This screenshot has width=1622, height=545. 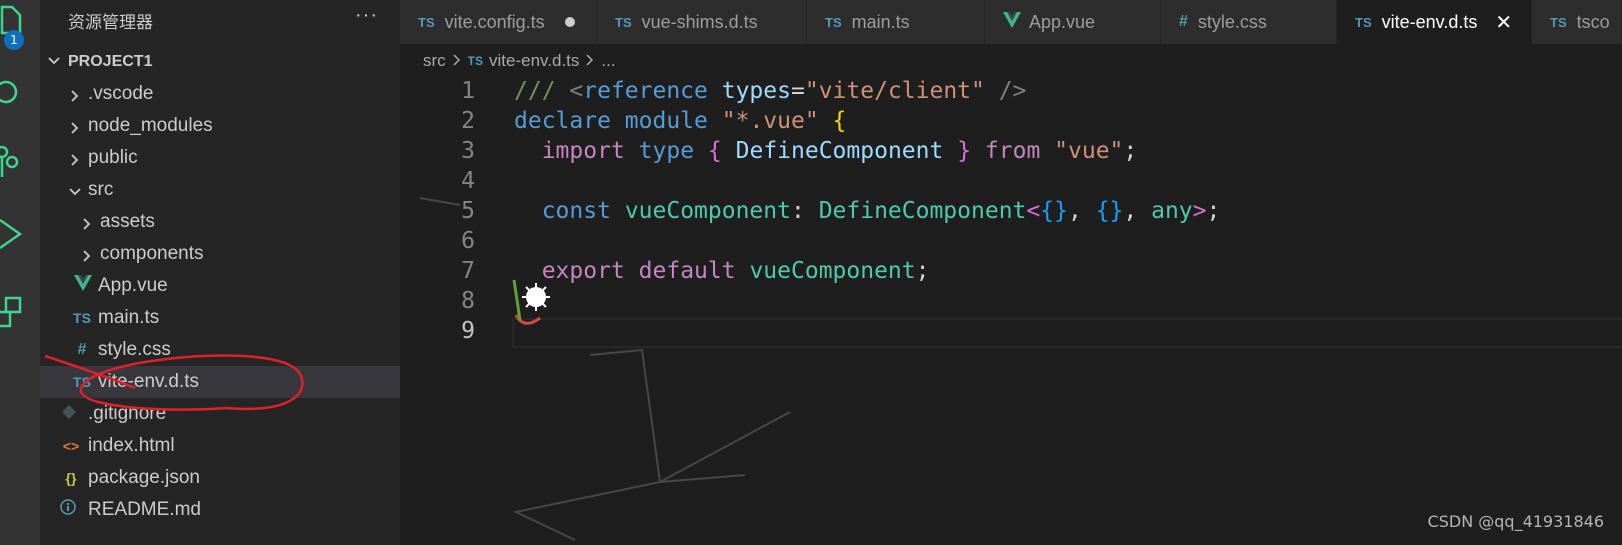 I want to click on tab-vite-env: TS vite-env.d.ts ✕, so click(x=1434, y=22).